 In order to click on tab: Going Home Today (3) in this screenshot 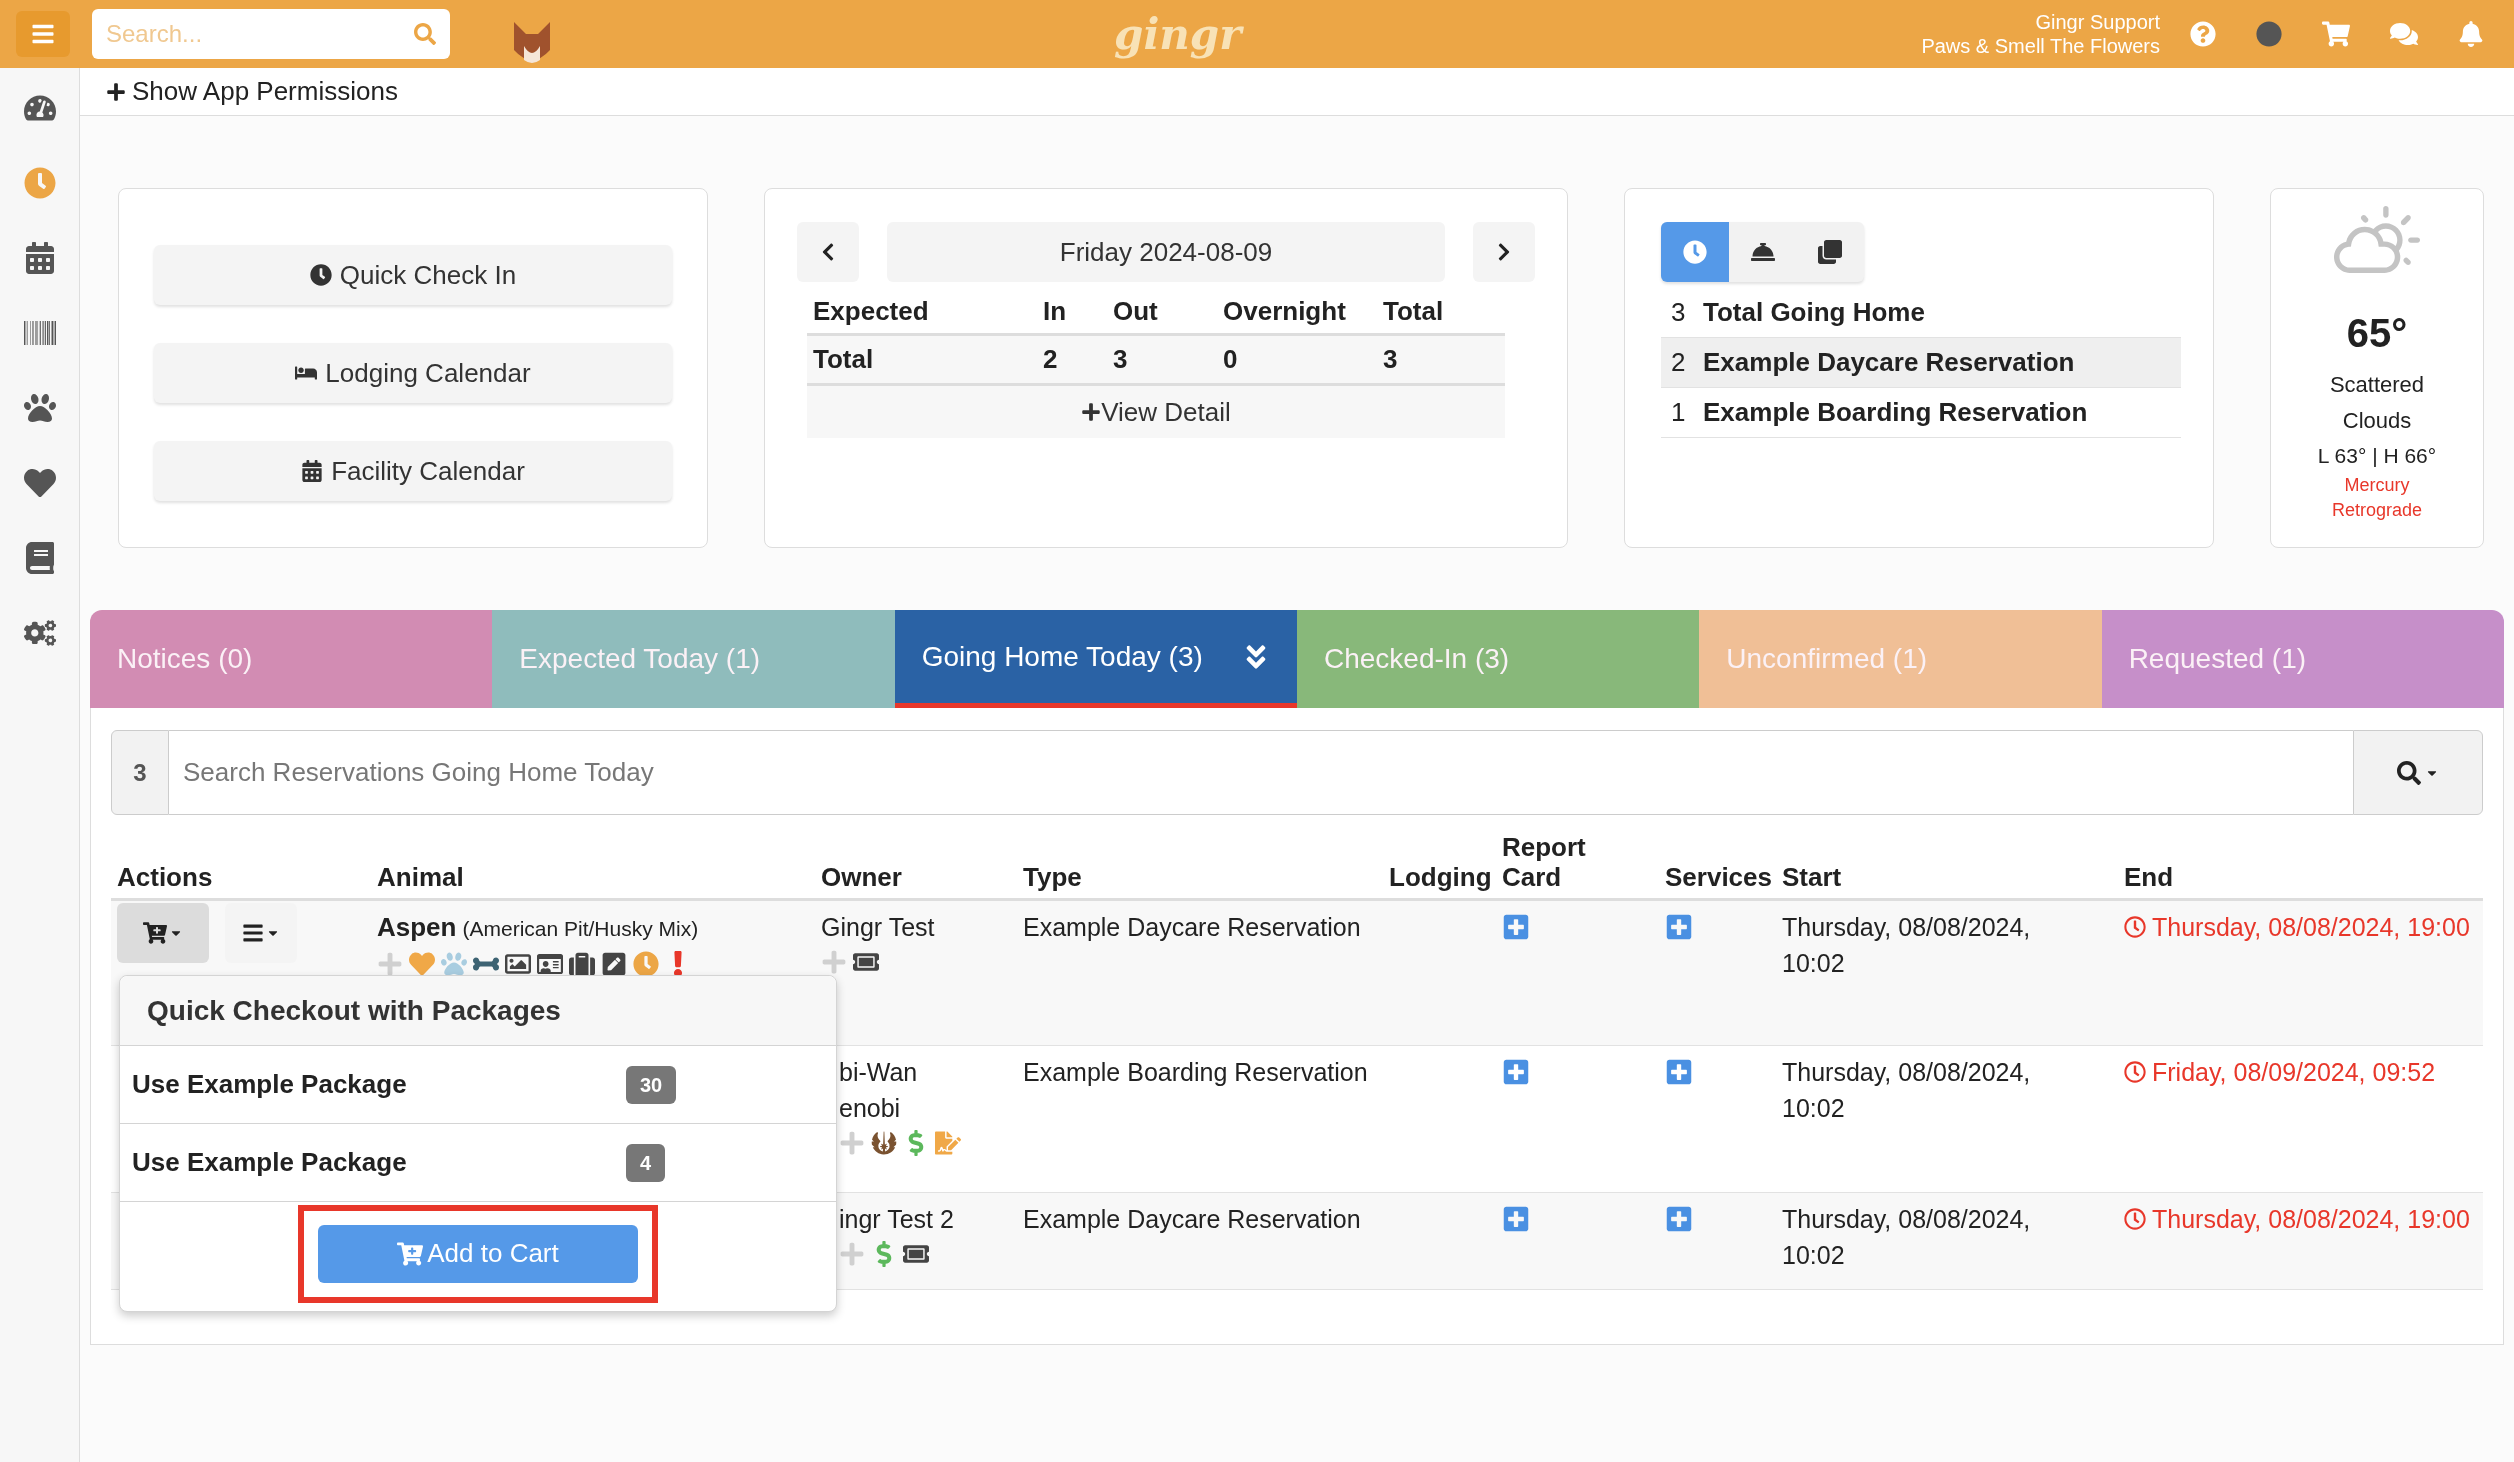, I will do `click(1095, 659)`.